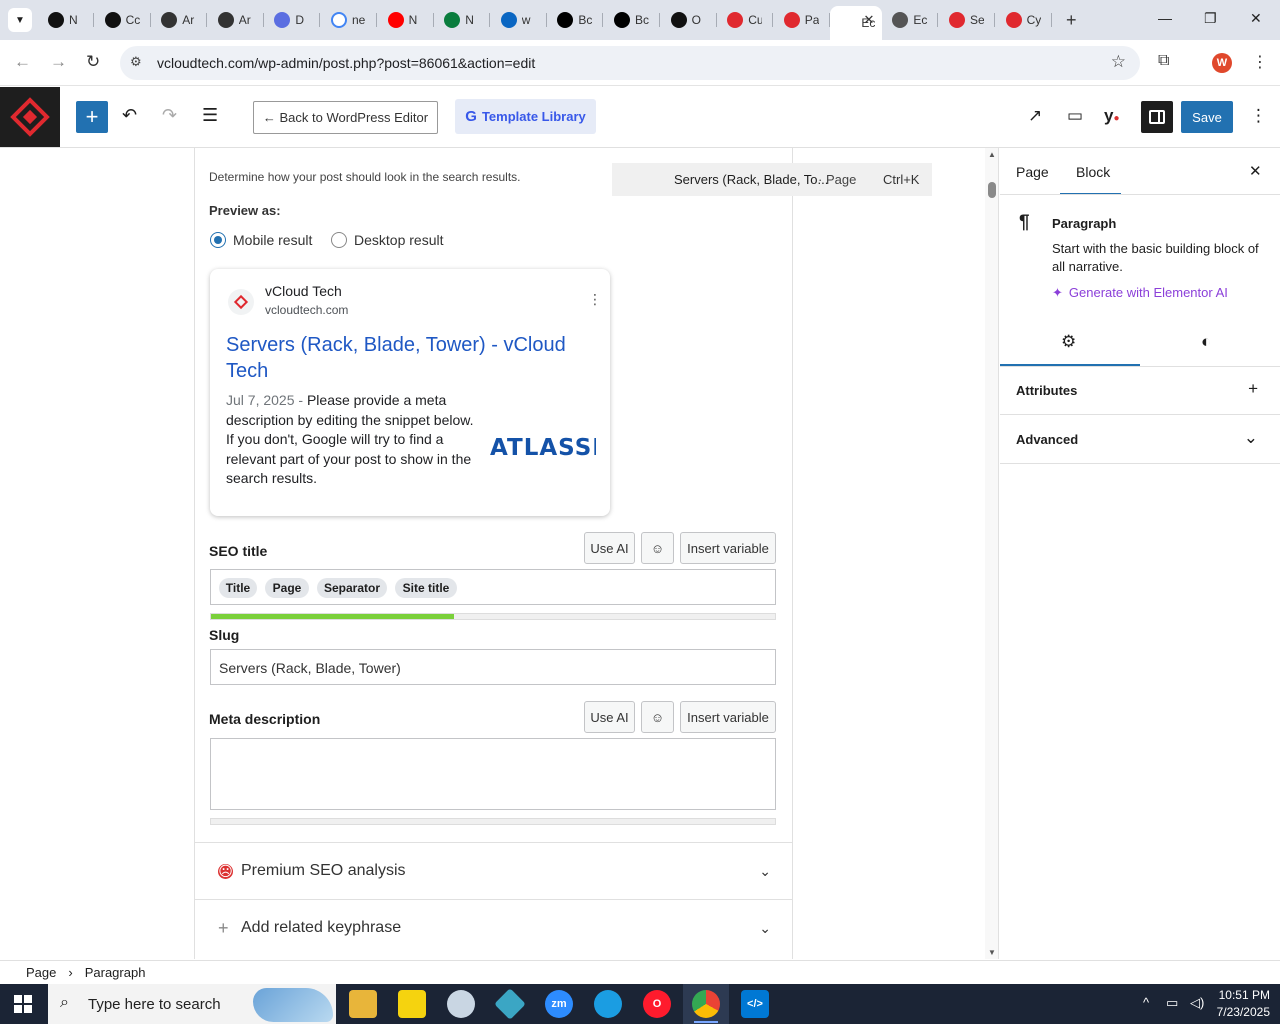  What do you see at coordinates (363, 1004) in the screenshot?
I see `file-explorer-icon` at bounding box center [363, 1004].